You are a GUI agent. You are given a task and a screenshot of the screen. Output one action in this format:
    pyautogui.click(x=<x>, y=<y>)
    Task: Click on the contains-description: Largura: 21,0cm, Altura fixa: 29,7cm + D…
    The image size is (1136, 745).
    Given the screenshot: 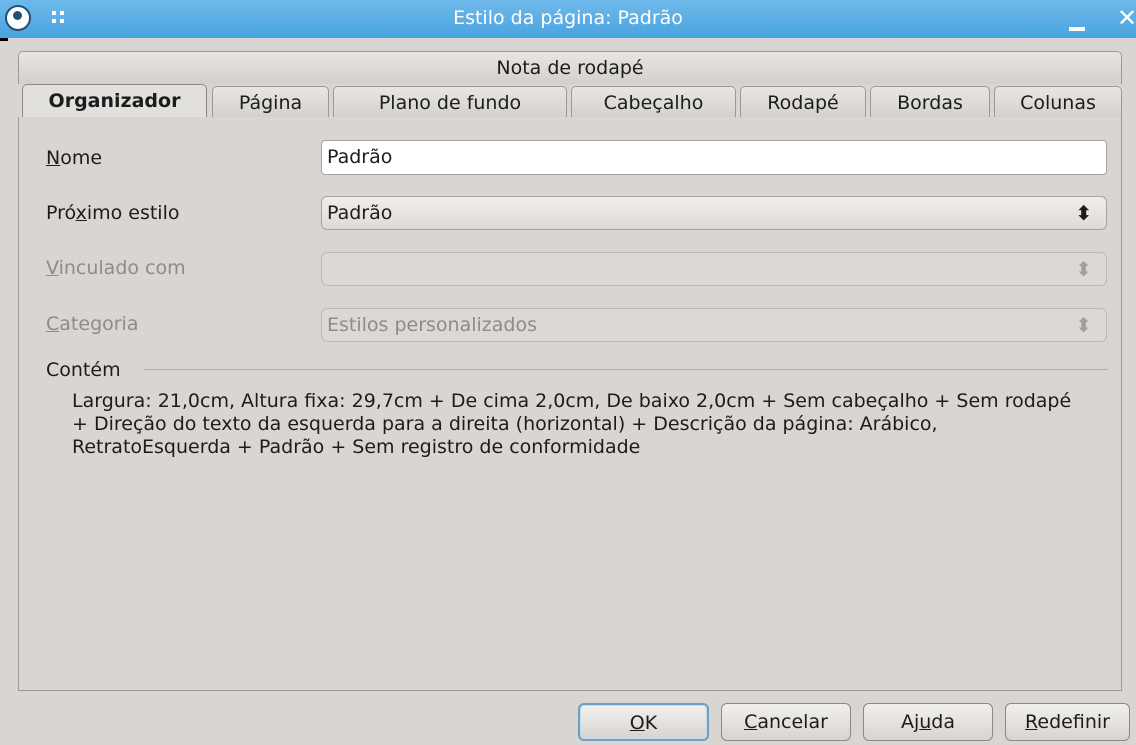 What is the action you would take?
    pyautogui.click(x=572, y=424)
    